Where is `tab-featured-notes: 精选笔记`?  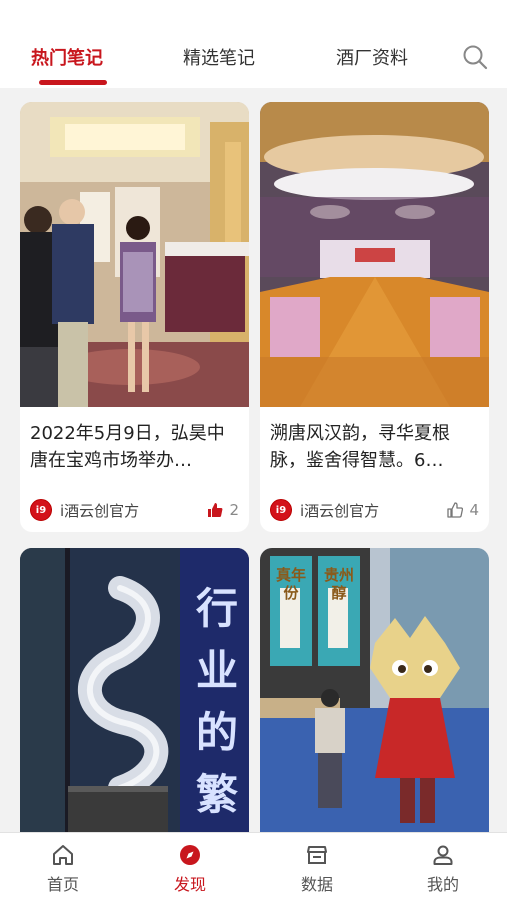 tab-featured-notes: 精选笔记 is located at coordinates (219, 57).